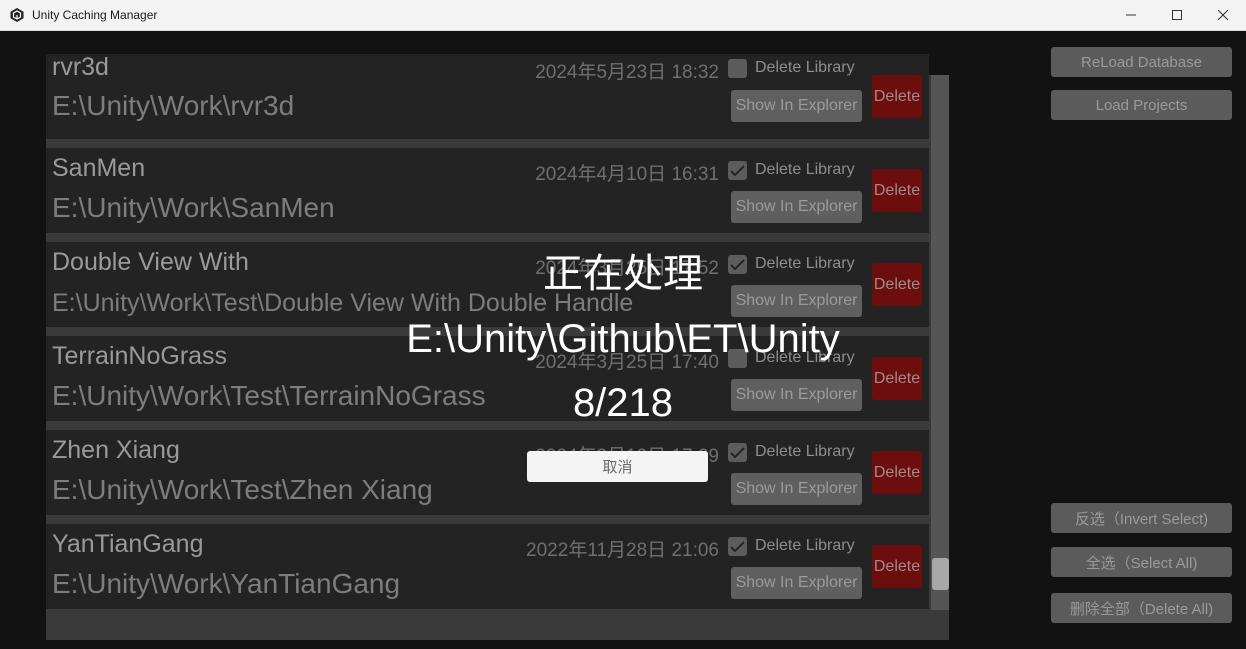 The width and height of the screenshot is (1246, 649). I want to click on processing-path: E:\Unity\Github\ET\Unity, so click(623, 339).